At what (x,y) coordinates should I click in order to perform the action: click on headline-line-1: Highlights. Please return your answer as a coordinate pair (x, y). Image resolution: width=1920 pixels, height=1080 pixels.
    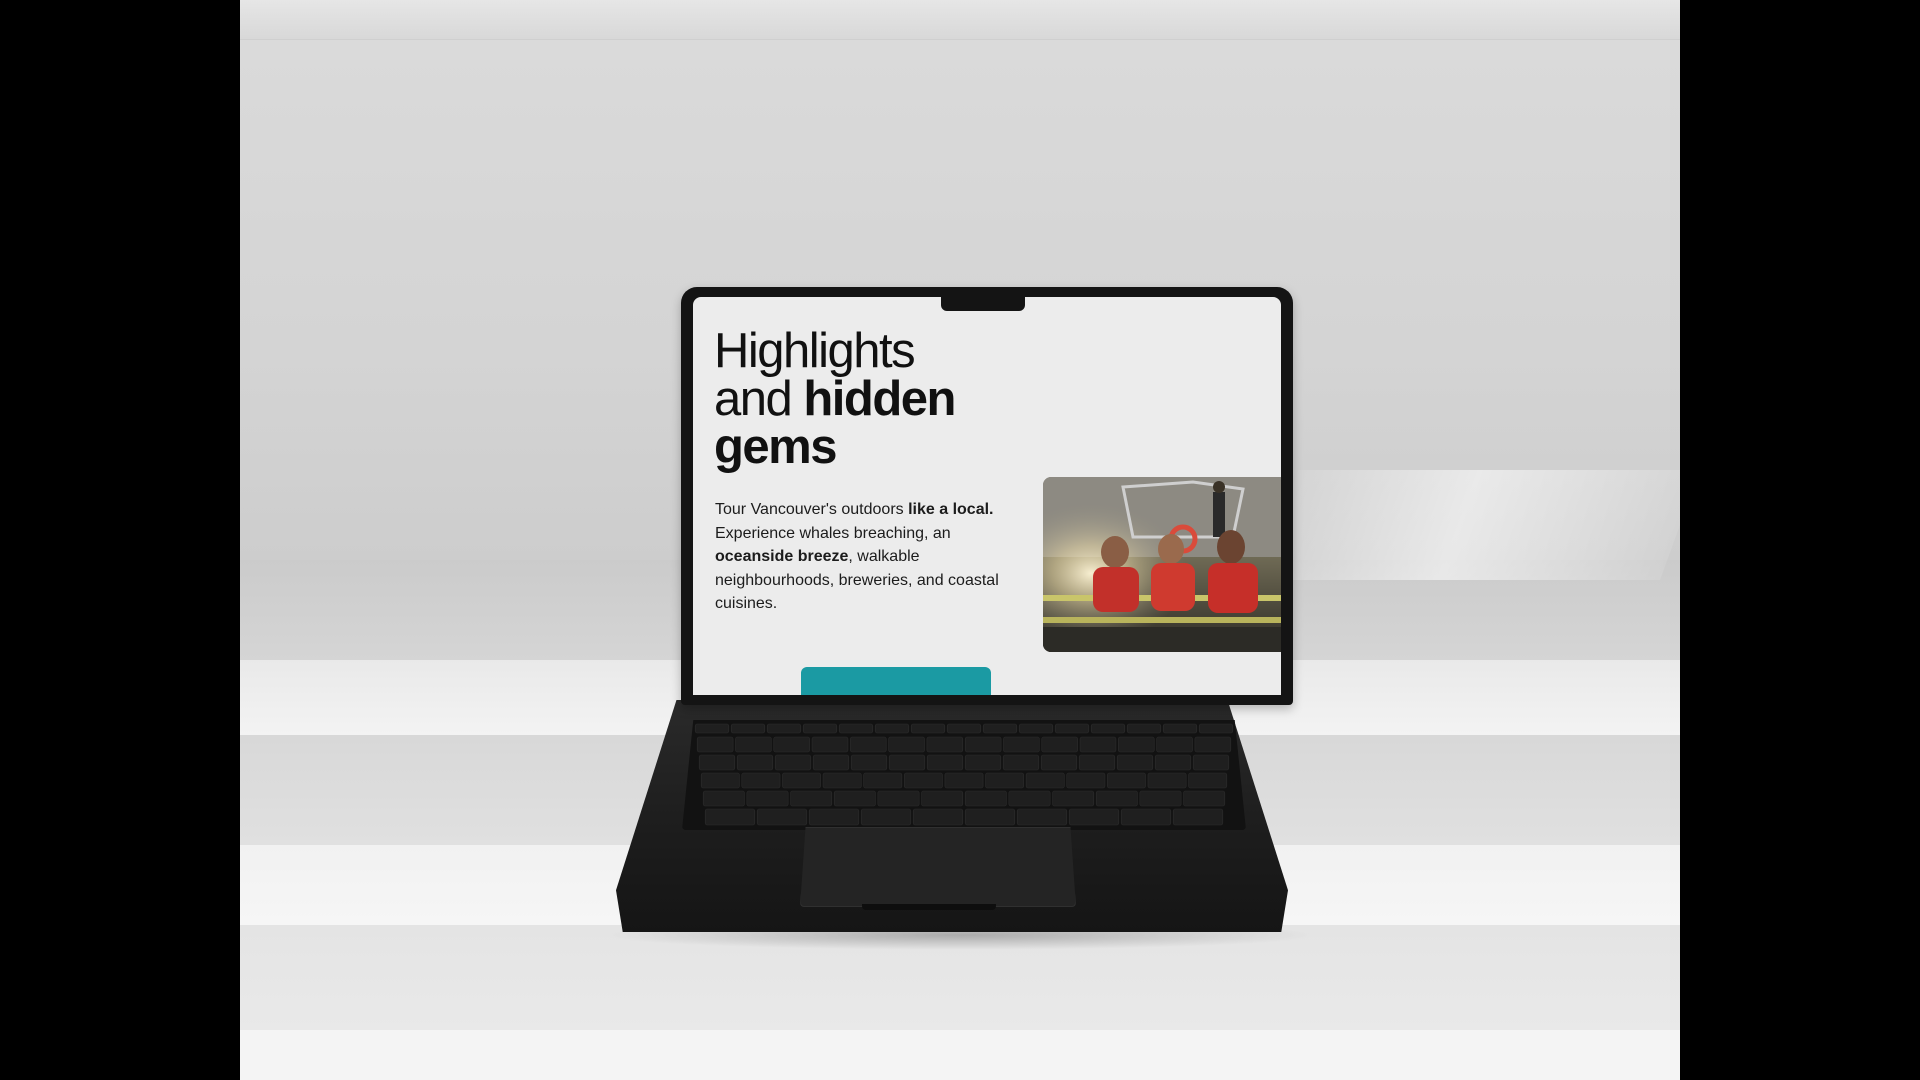
    Looking at the image, I should click on (815, 351).